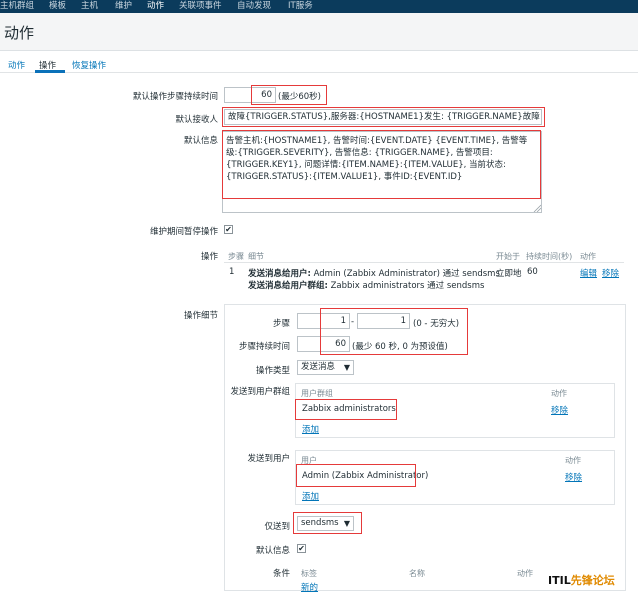  What do you see at coordinates (319, 32) in the screenshot?
I see `title-bar: 动作` at bounding box center [319, 32].